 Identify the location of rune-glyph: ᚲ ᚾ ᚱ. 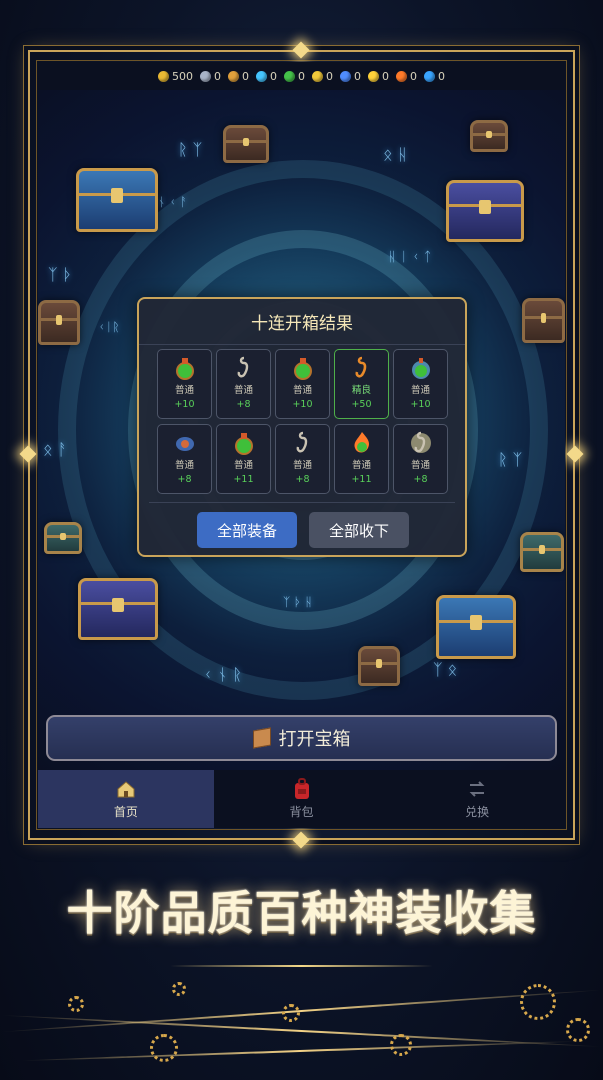
(222, 674).